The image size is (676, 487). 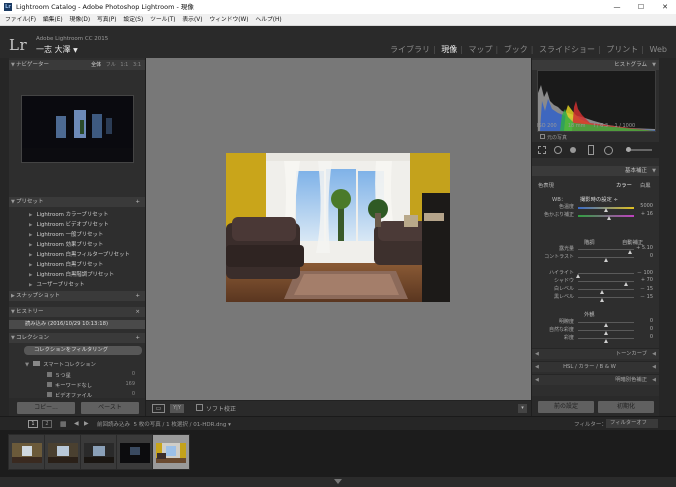 I want to click on blacks-value: － 15, so click(x=643, y=296).